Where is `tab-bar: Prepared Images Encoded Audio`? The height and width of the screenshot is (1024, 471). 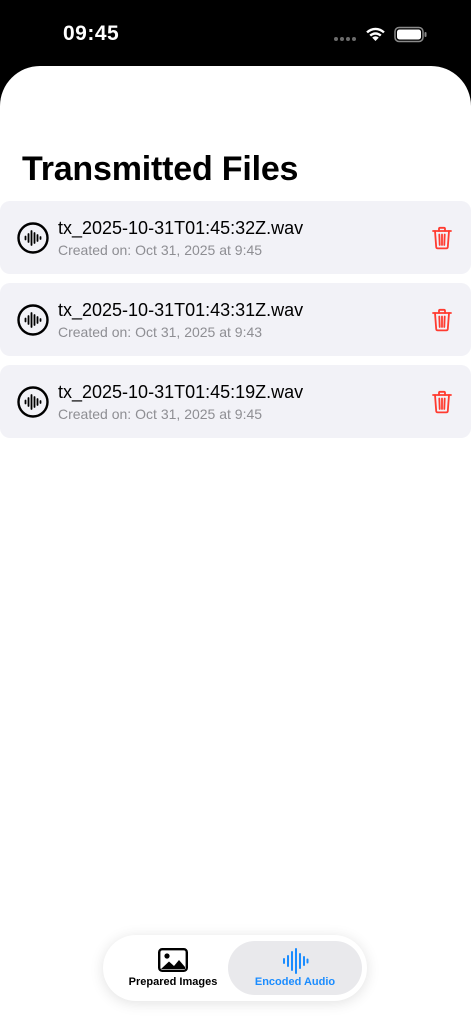
tab-bar: Prepared Images Encoded Audio is located at coordinates (235, 968).